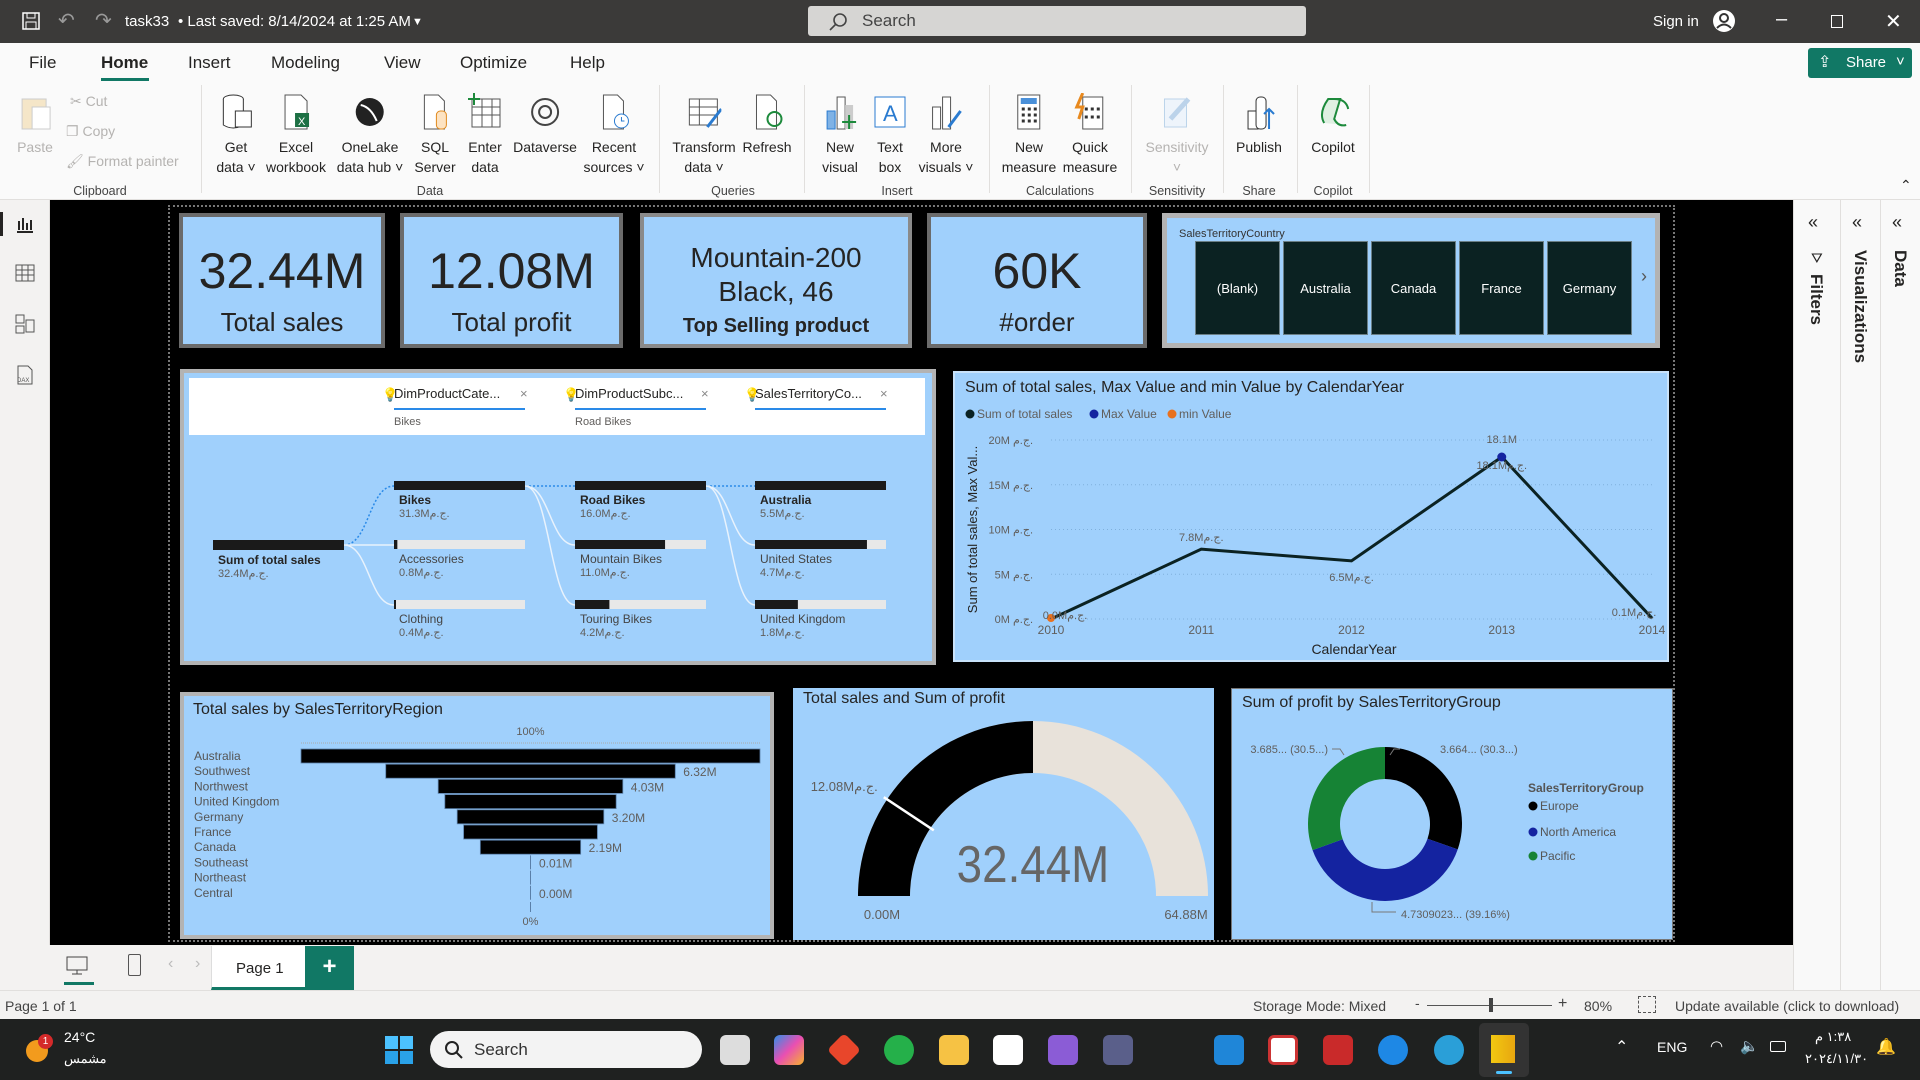 The image size is (1920, 1080). I want to click on vscode-icon, so click(1229, 1050).